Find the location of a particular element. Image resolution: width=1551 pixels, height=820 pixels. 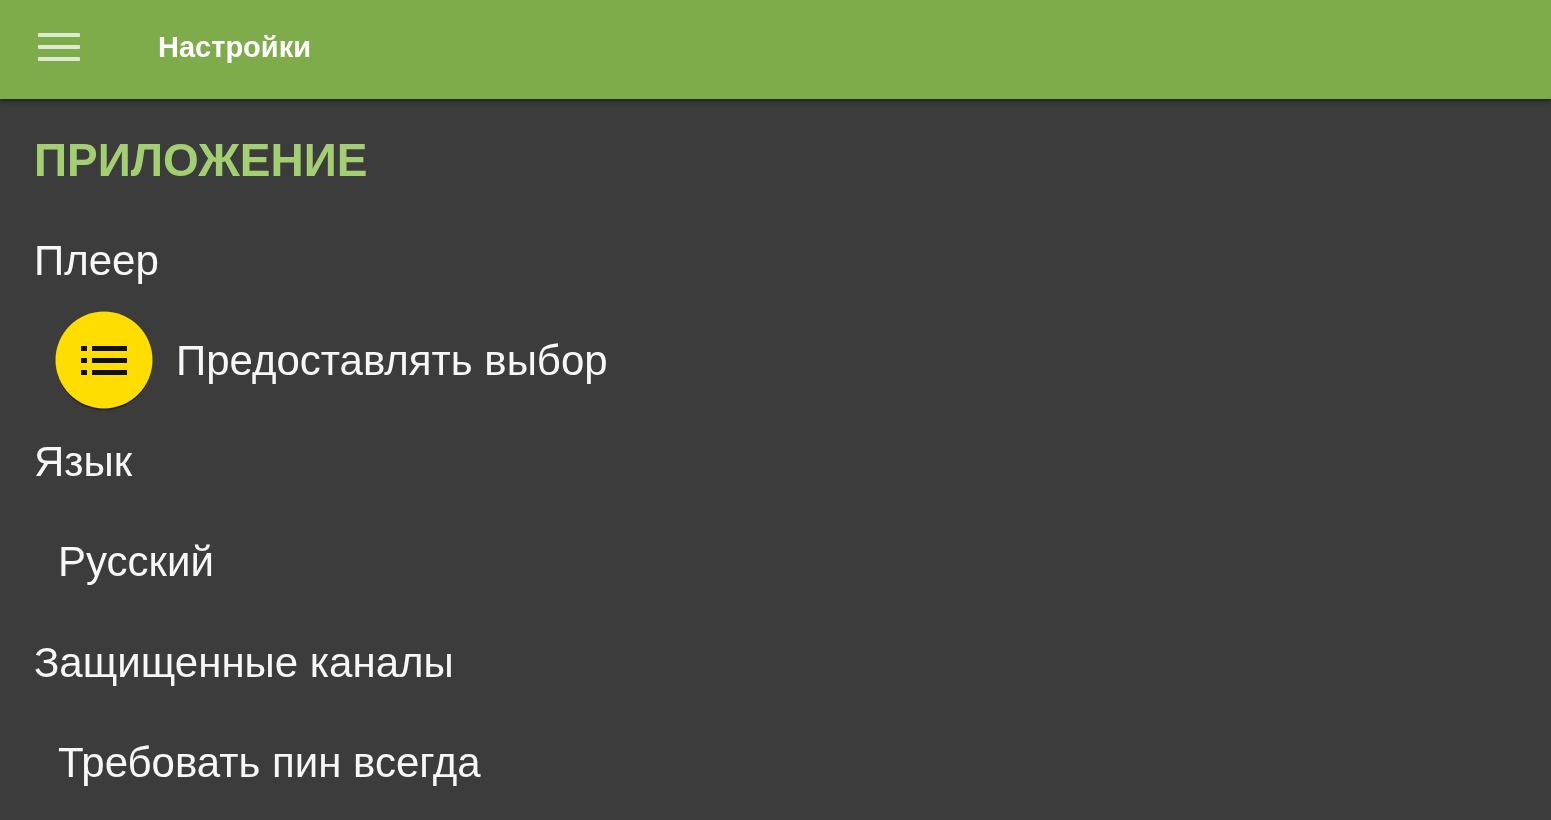

preference-option: Русский is located at coordinates (135, 562).